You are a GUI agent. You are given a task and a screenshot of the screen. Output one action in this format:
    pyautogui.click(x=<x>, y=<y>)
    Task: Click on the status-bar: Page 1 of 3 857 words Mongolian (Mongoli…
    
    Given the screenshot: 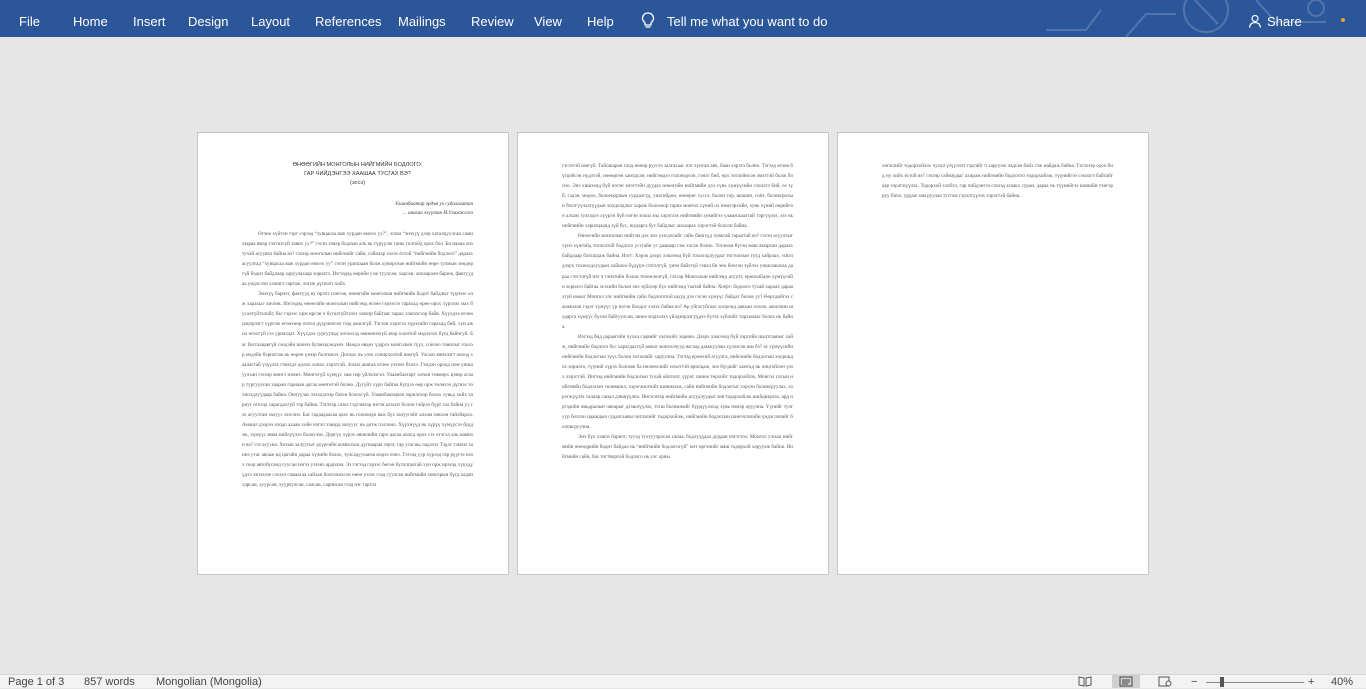 What is the action you would take?
    pyautogui.click(x=683, y=681)
    